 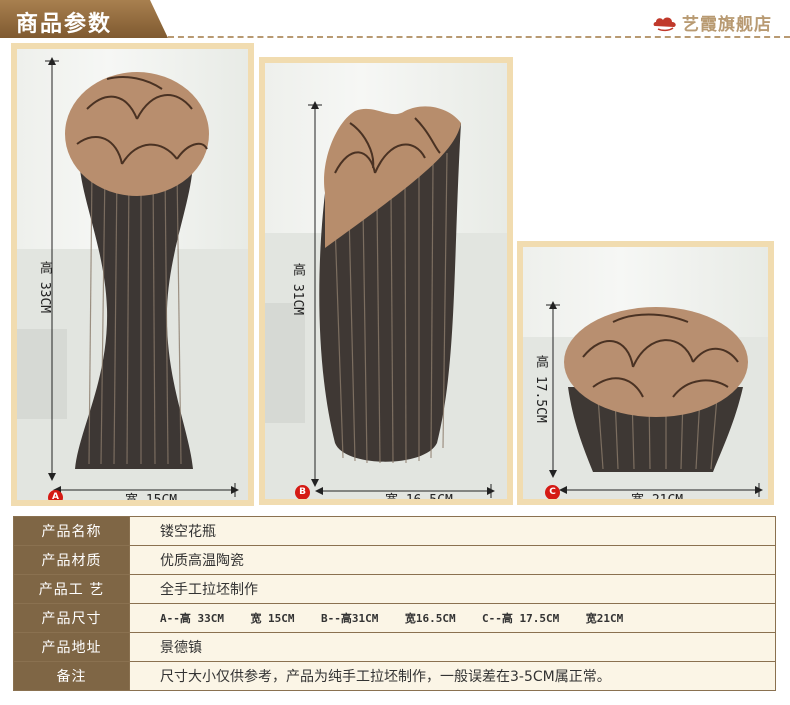 What do you see at coordinates (350, 618) in the screenshot?
I see `size-b-height: B--高31CM` at bounding box center [350, 618].